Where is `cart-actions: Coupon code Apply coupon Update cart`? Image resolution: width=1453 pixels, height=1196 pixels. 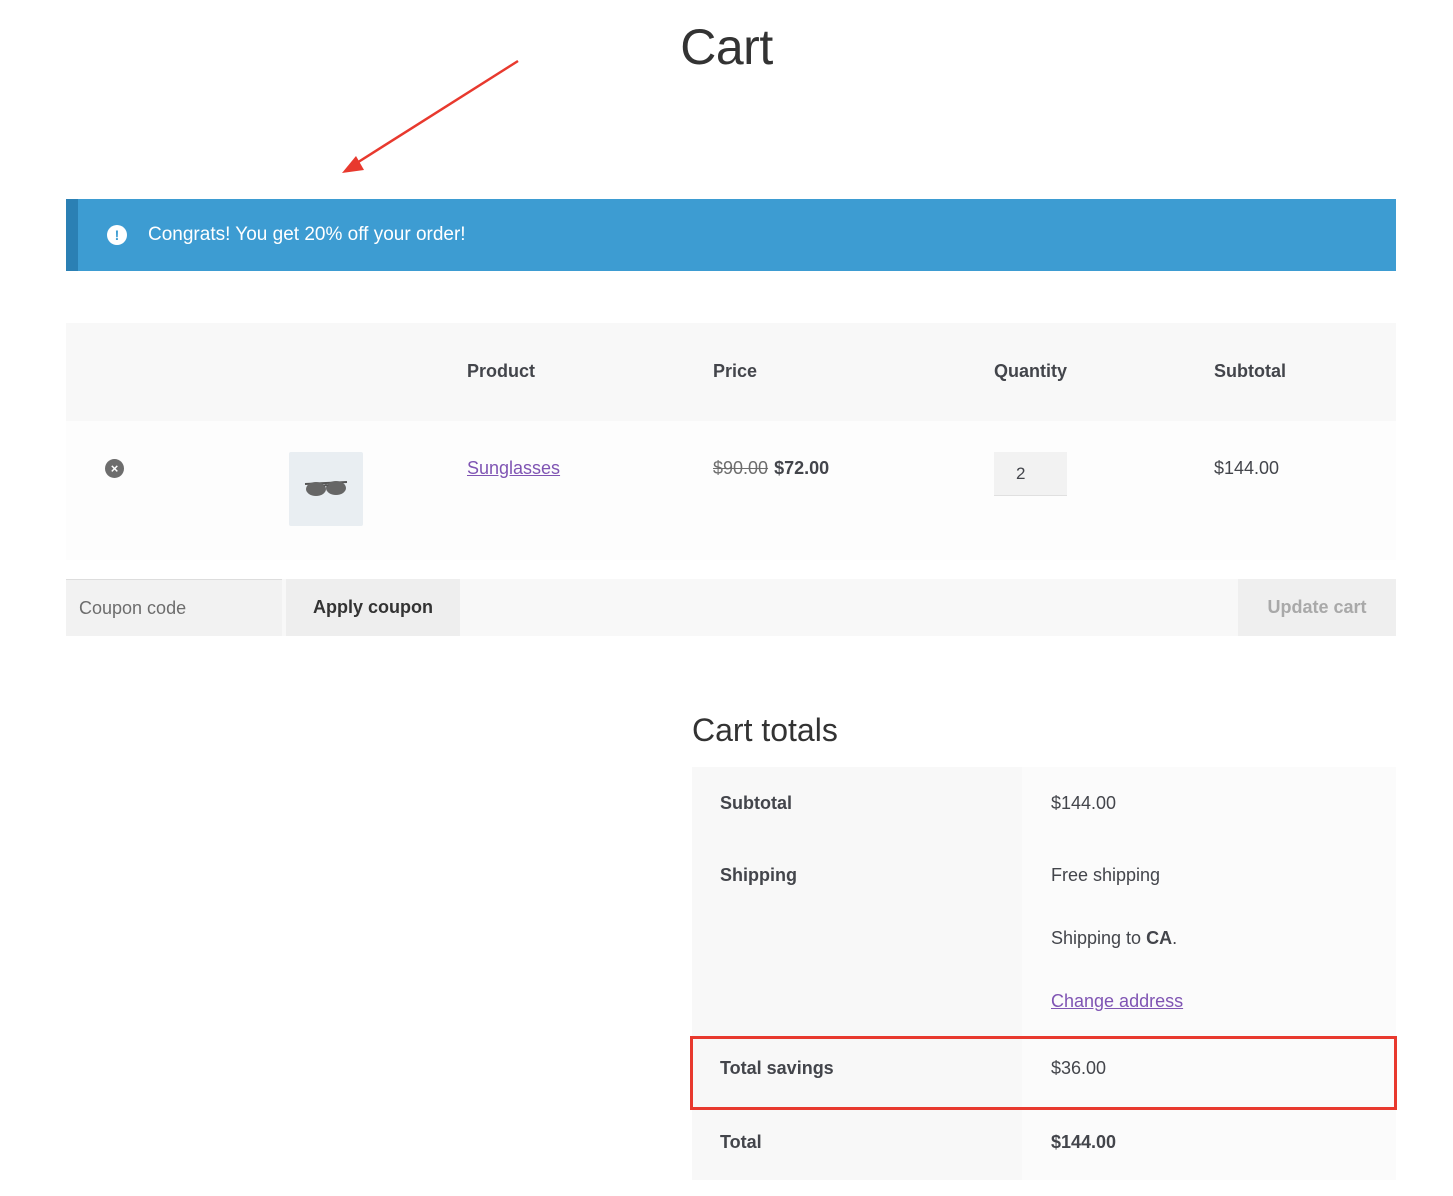
cart-actions: Coupon code Apply coupon Update cart is located at coordinates (731, 607).